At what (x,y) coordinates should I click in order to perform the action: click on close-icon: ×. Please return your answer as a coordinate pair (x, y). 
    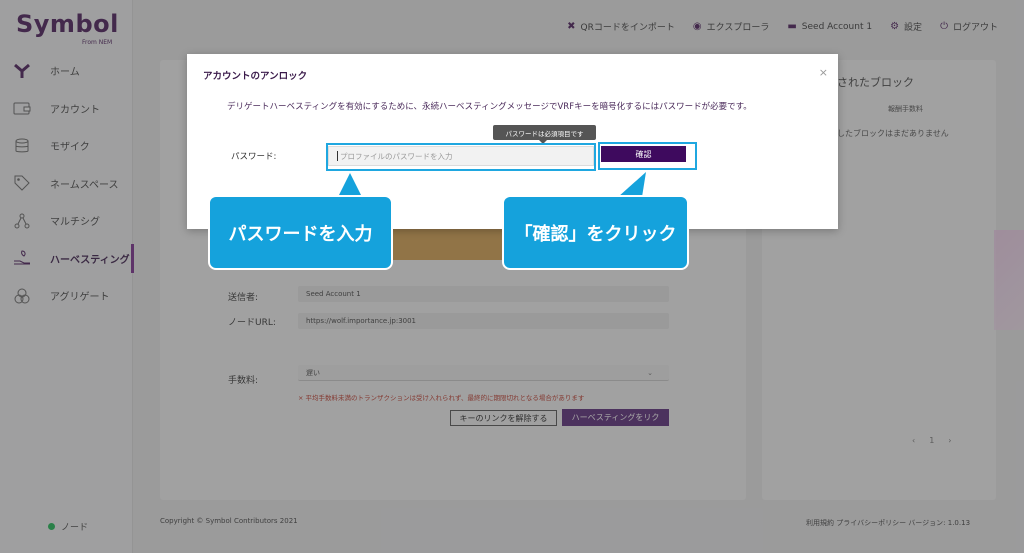
    Looking at the image, I should click on (823, 72).